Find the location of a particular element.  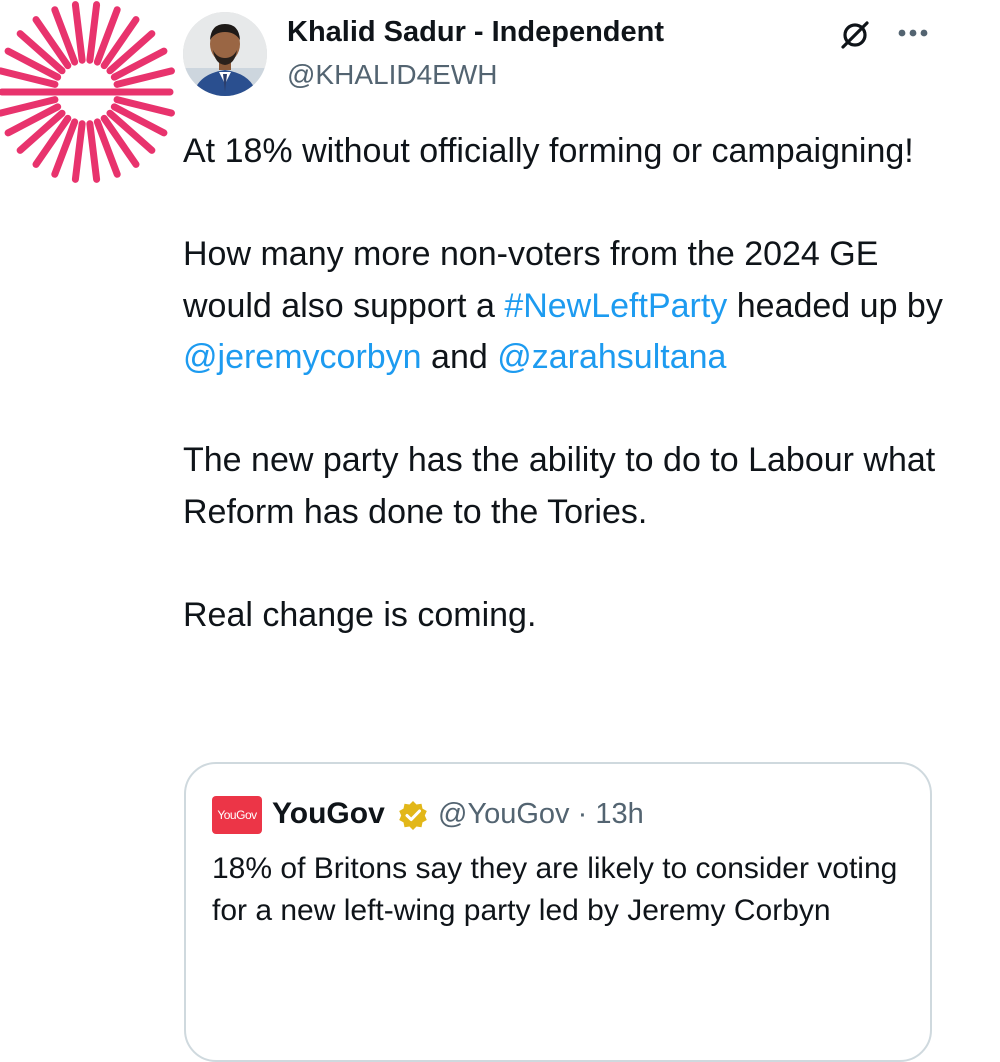

author-avatar is located at coordinates (225, 54).